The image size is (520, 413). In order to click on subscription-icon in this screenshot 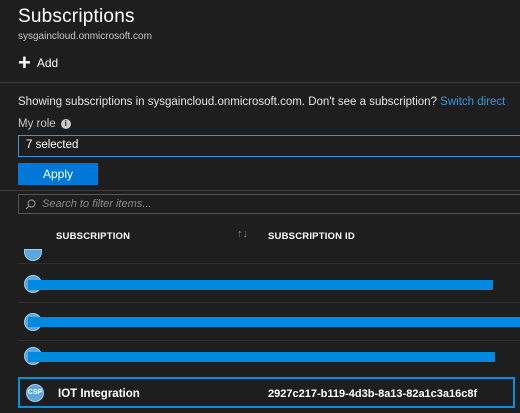, I will do `click(33, 255)`.